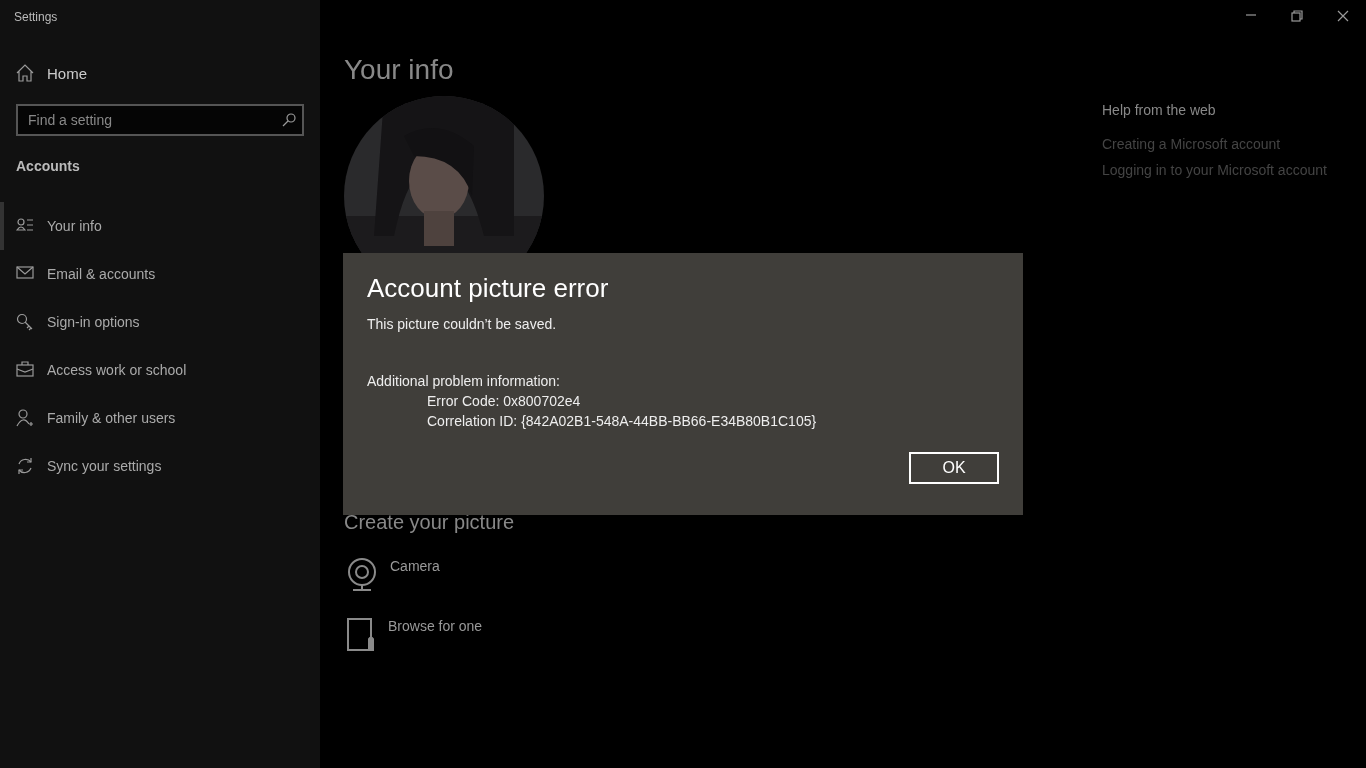  What do you see at coordinates (25, 418) in the screenshot?
I see `add-person-icon` at bounding box center [25, 418].